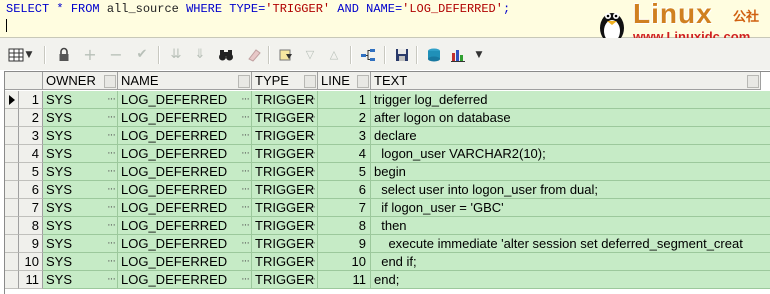  I want to click on lock-icon, so click(64, 55).